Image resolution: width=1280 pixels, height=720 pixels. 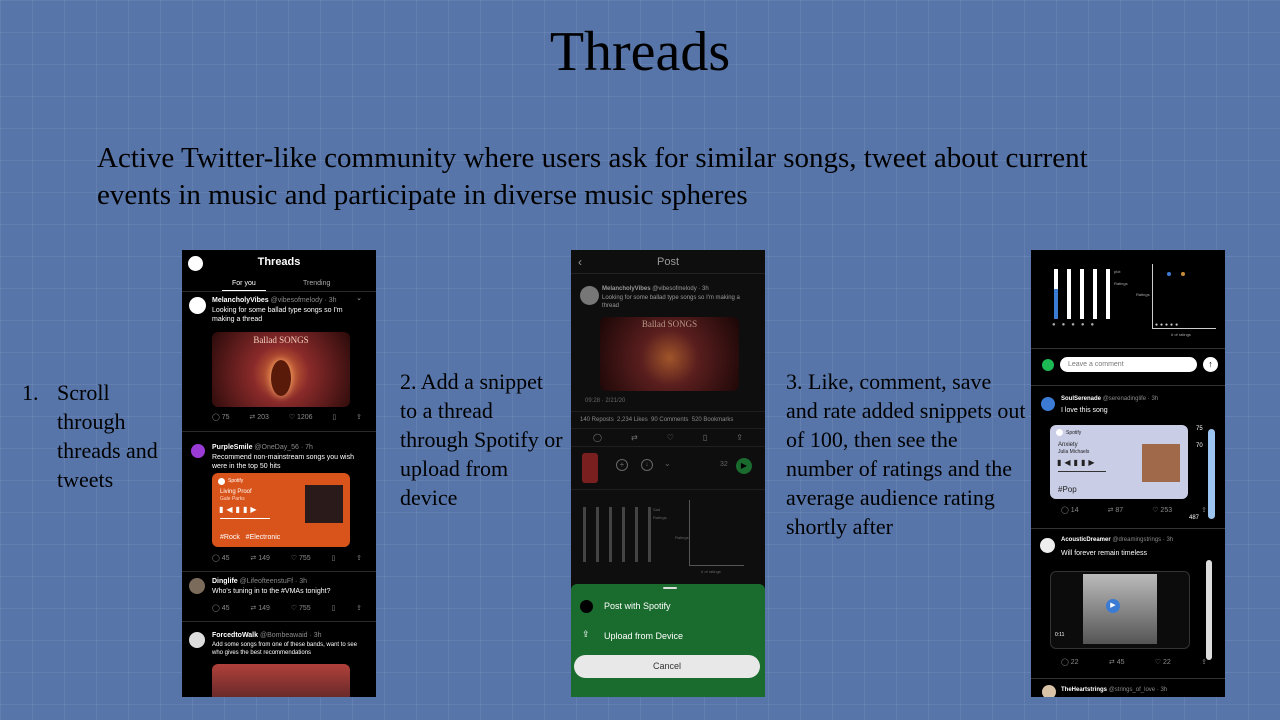 I want to click on upload-from-device-option: ⇪ Upload from Device, so click(x=668, y=637).